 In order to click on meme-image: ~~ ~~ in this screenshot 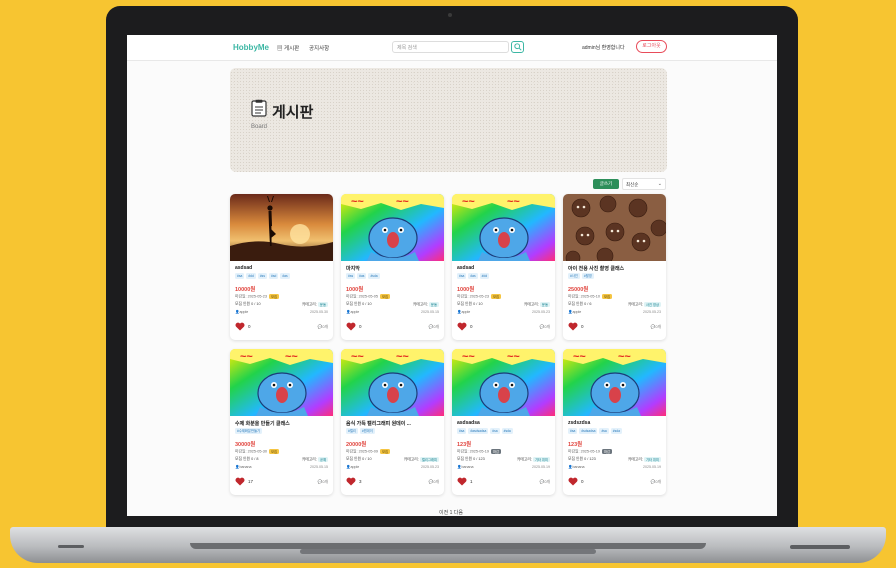, I will do `click(392, 227)`.